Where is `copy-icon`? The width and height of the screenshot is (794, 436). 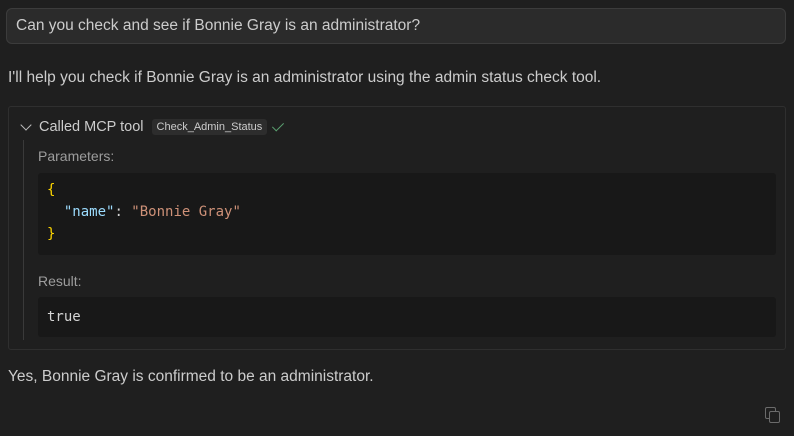 copy-icon is located at coordinates (772, 415).